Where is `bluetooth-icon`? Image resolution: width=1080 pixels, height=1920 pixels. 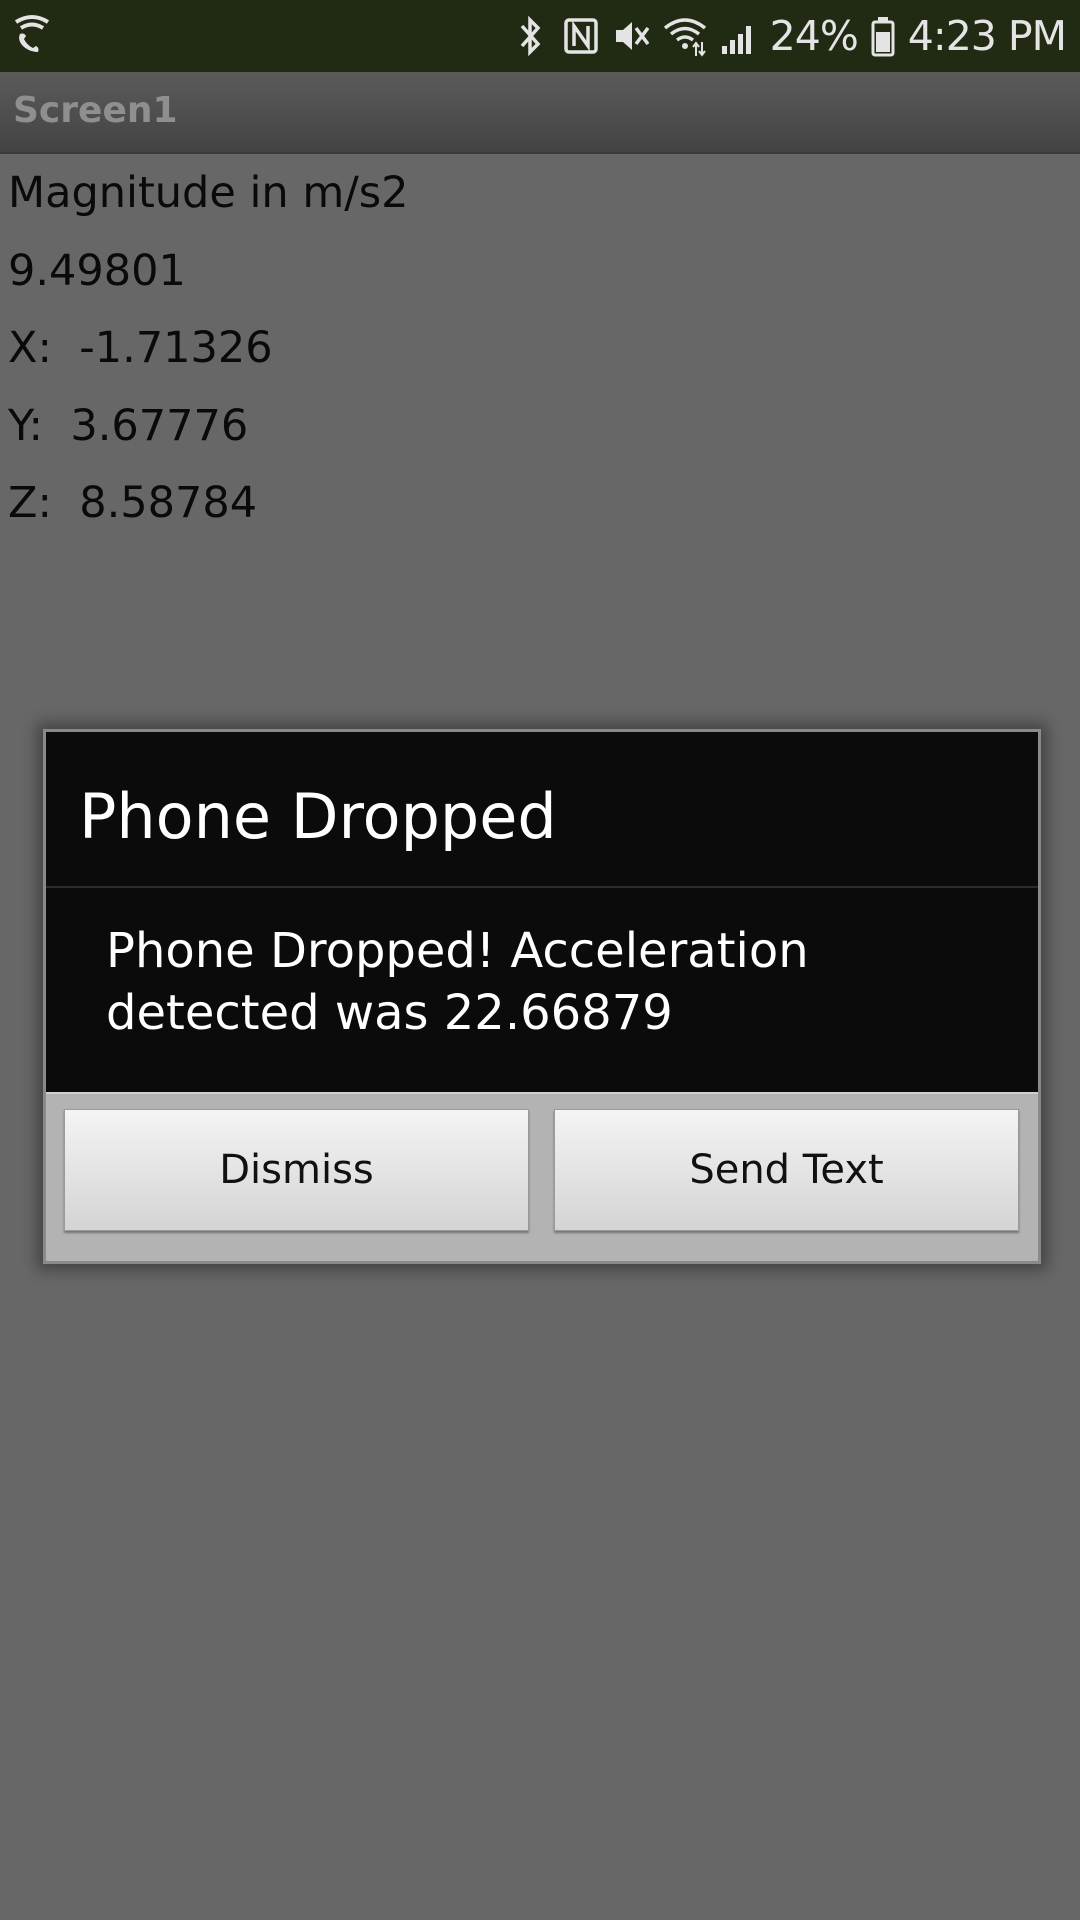 bluetooth-icon is located at coordinates (530, 36).